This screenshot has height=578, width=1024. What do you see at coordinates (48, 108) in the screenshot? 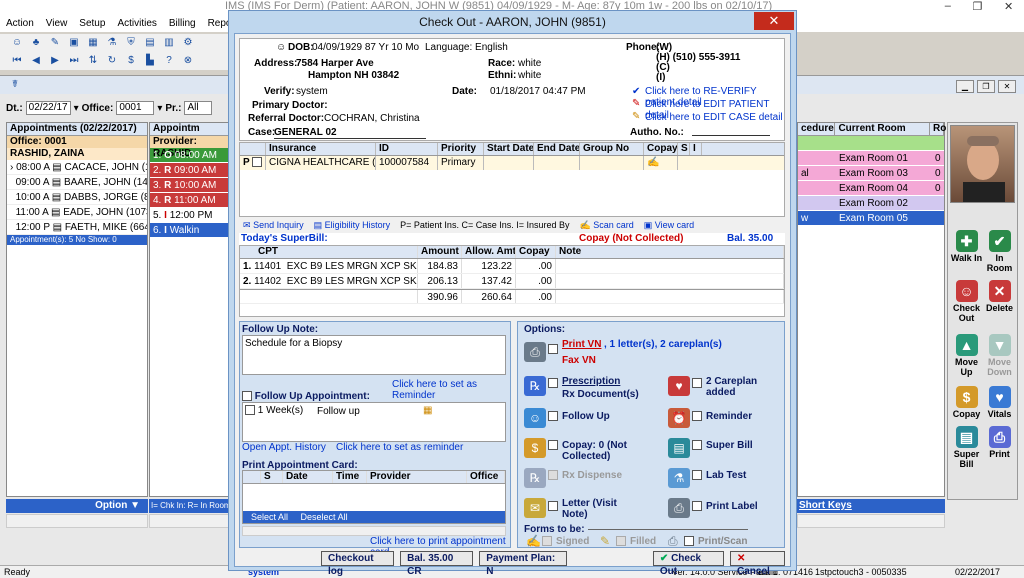
I see `date-field: 02/22/17` at bounding box center [48, 108].